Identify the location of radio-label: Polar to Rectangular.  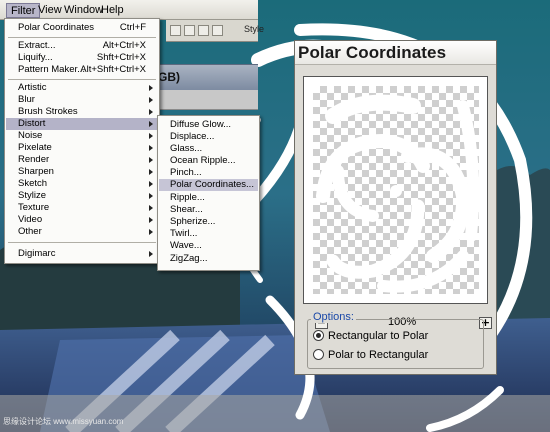
(378, 355).